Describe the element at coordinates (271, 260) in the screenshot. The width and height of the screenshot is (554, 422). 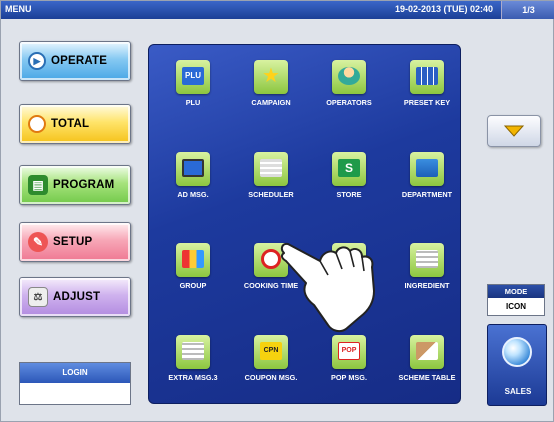
I see `timer-icon` at that location.